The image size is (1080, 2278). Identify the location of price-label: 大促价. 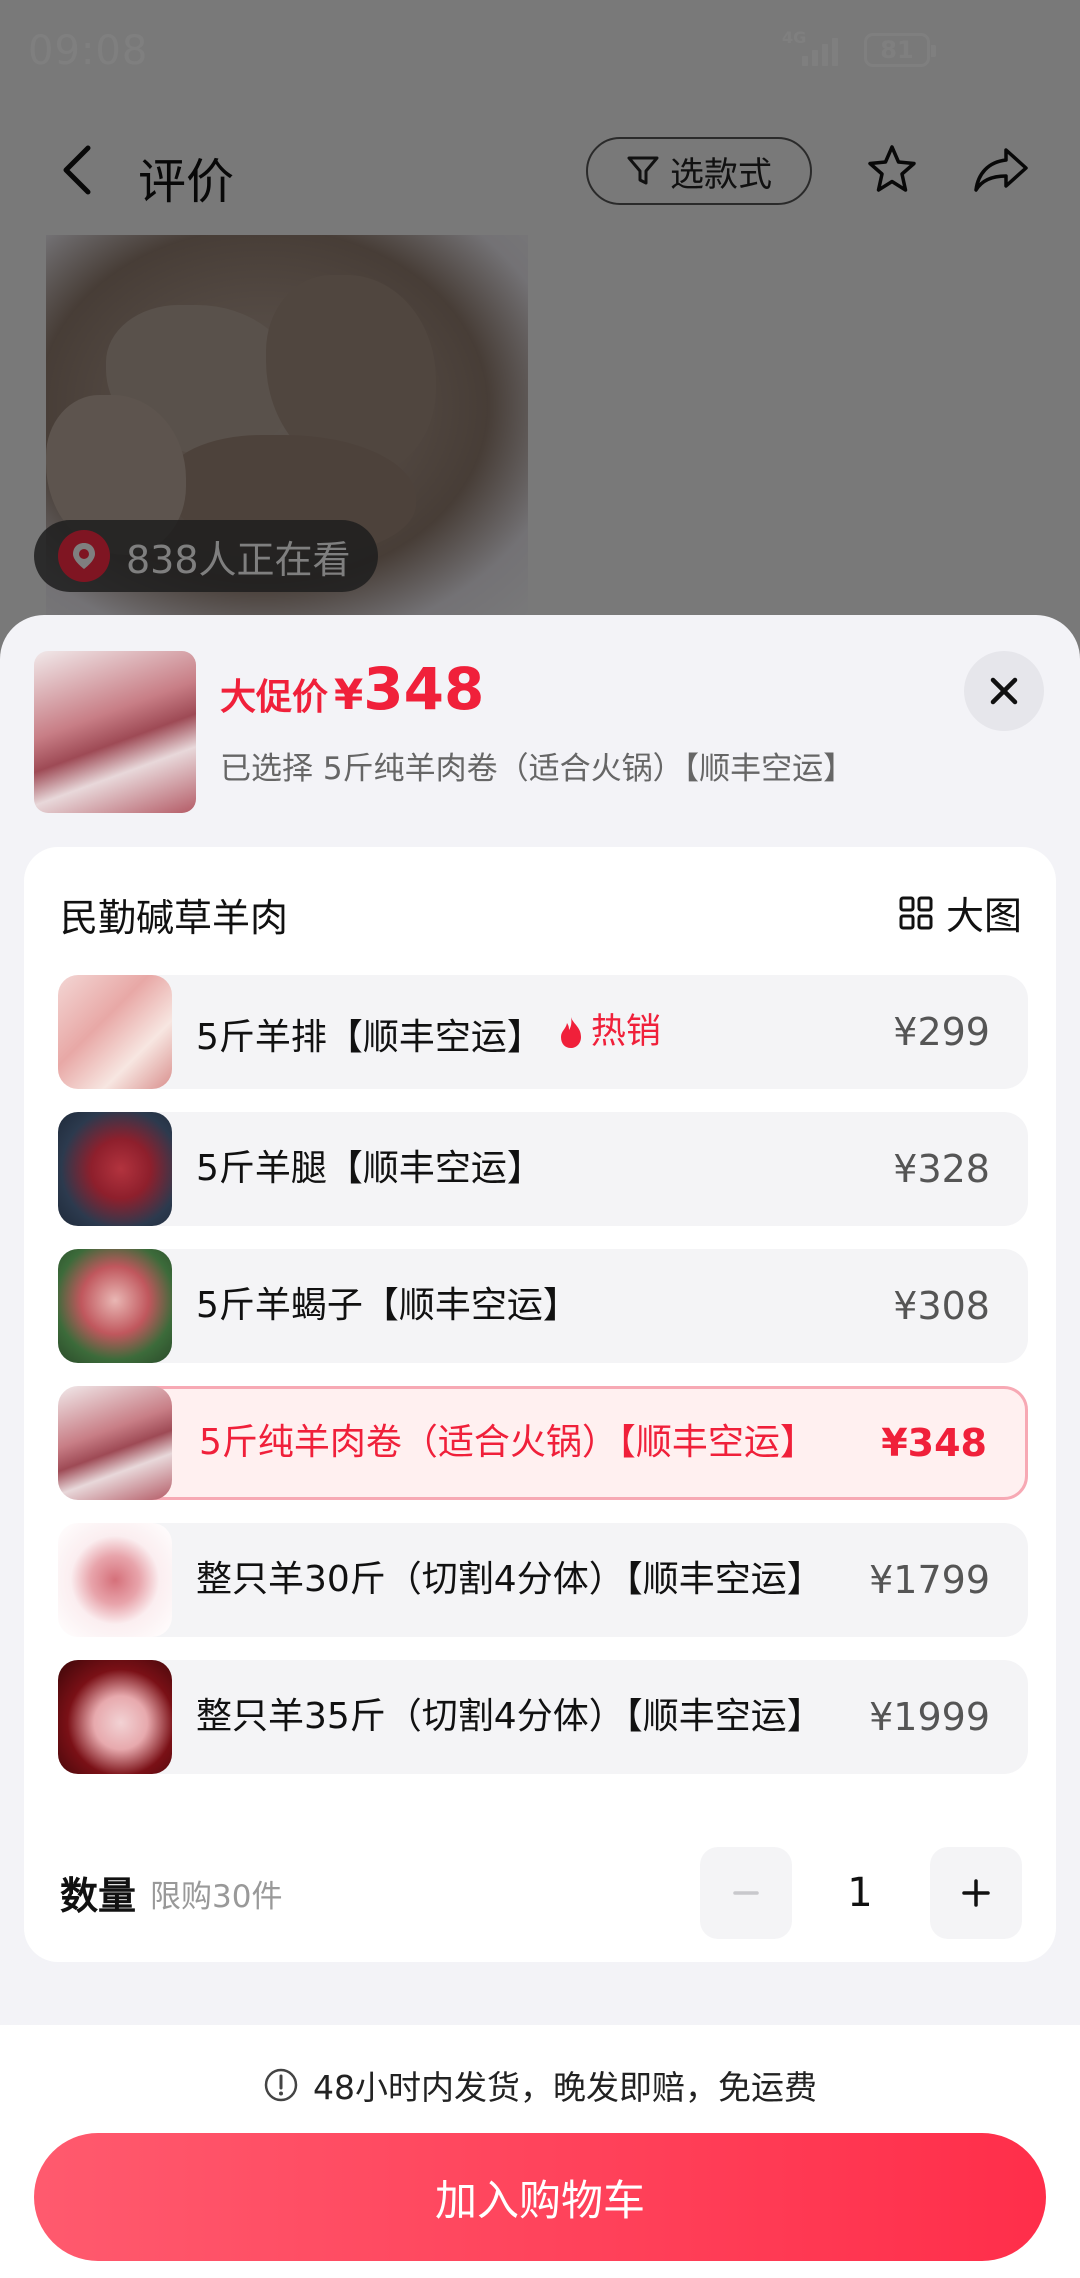
(274, 697).